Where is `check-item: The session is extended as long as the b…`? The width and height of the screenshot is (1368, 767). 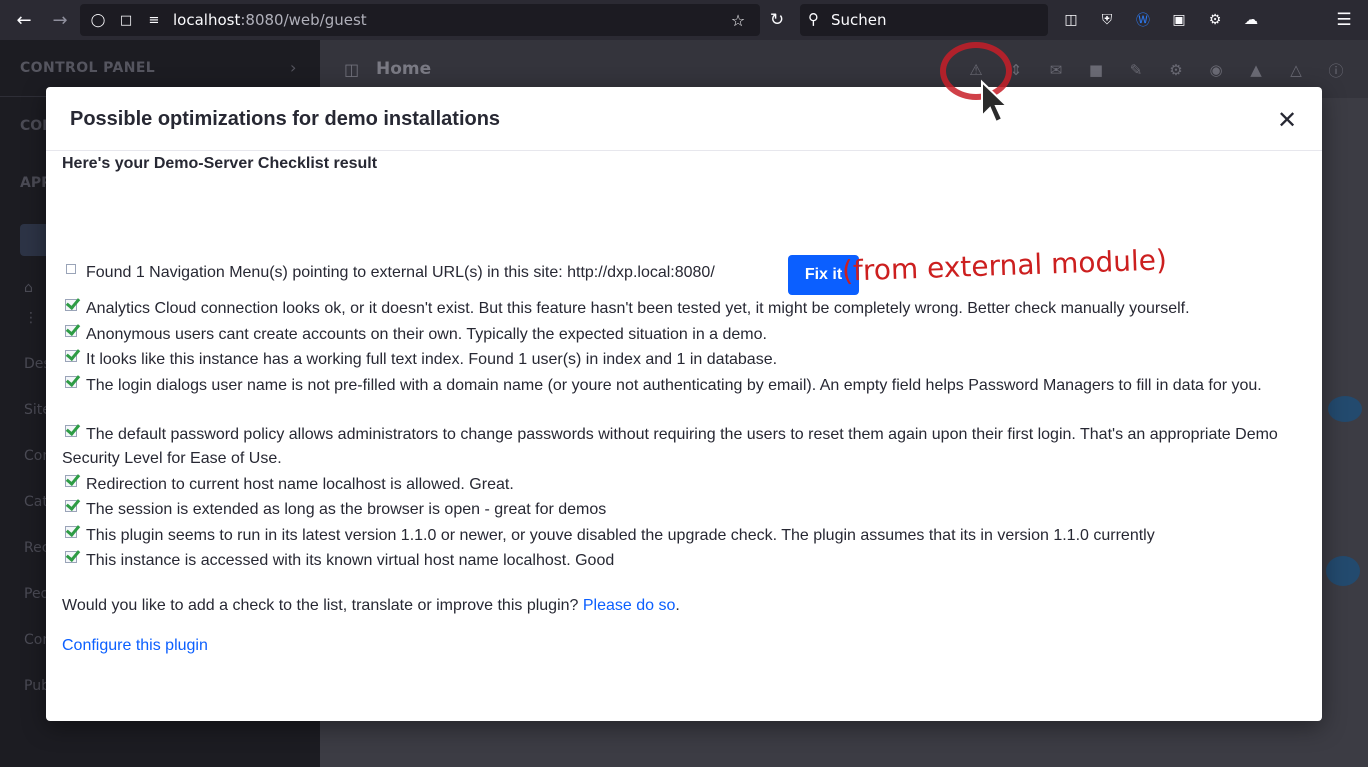 check-item: The session is extended as long as the b… is located at coordinates (687, 510).